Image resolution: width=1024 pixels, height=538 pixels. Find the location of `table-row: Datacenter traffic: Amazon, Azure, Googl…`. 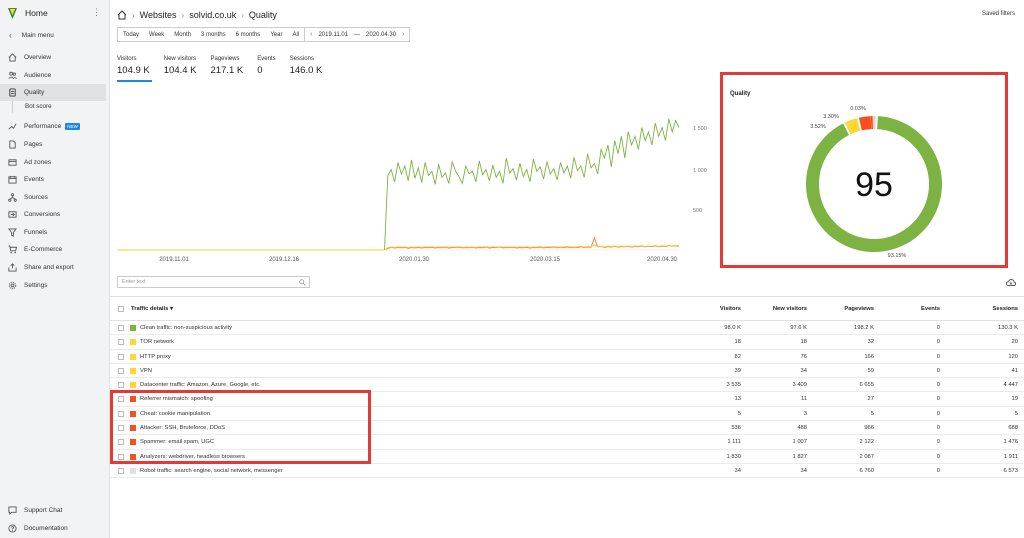

table-row: Datacenter traffic: Amazon, Azure, Googl… is located at coordinates (567, 385).